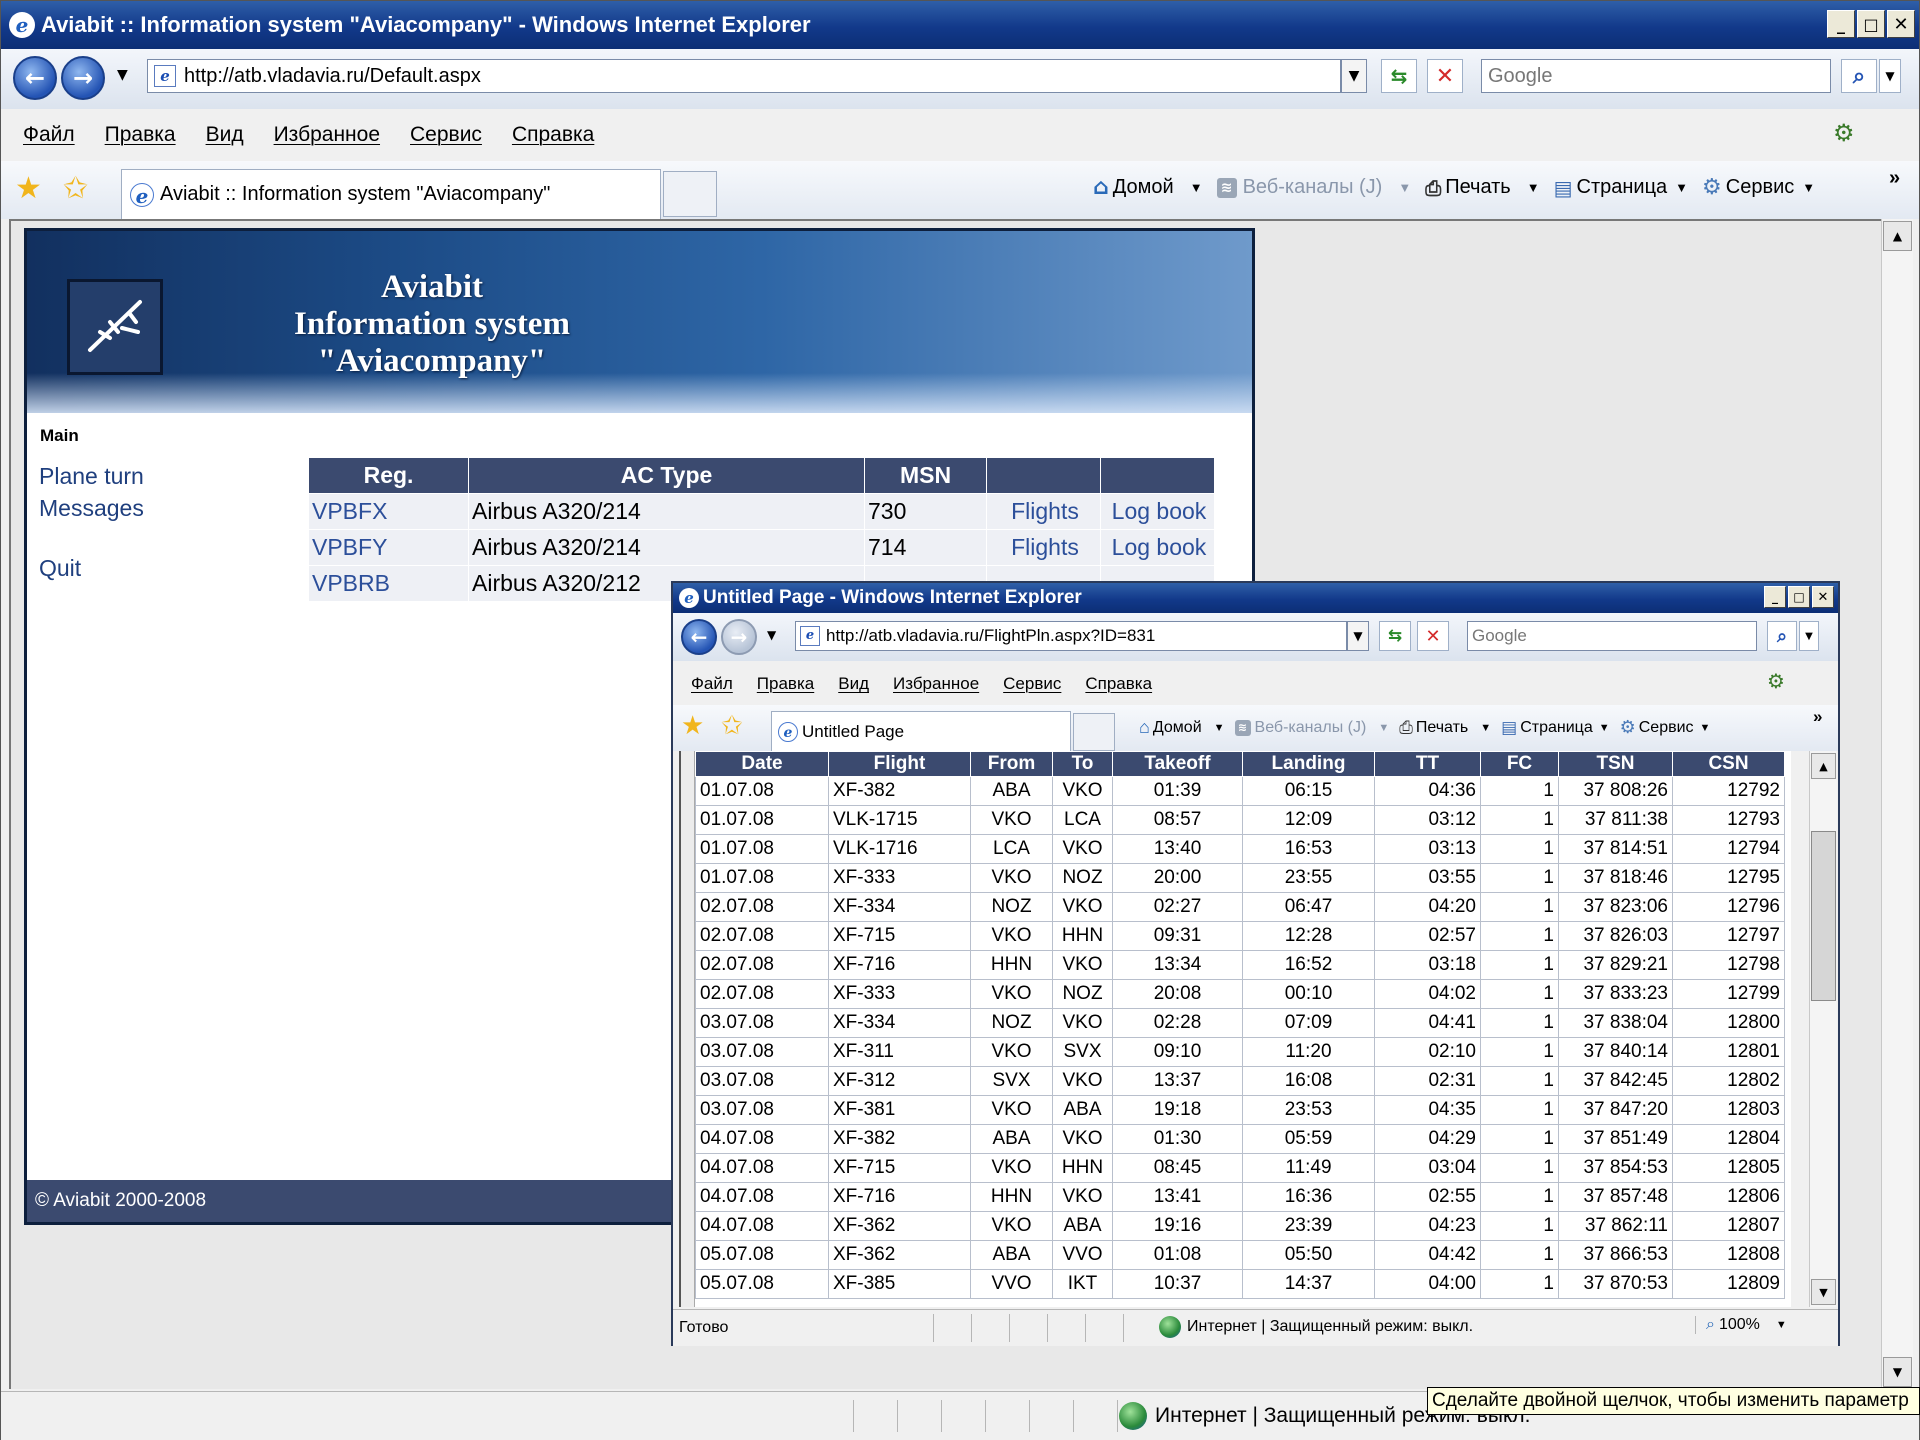 This screenshot has width=1920, height=1440. Describe the element at coordinates (91, 568) in the screenshot. I see `nav-quit: Quit` at that location.